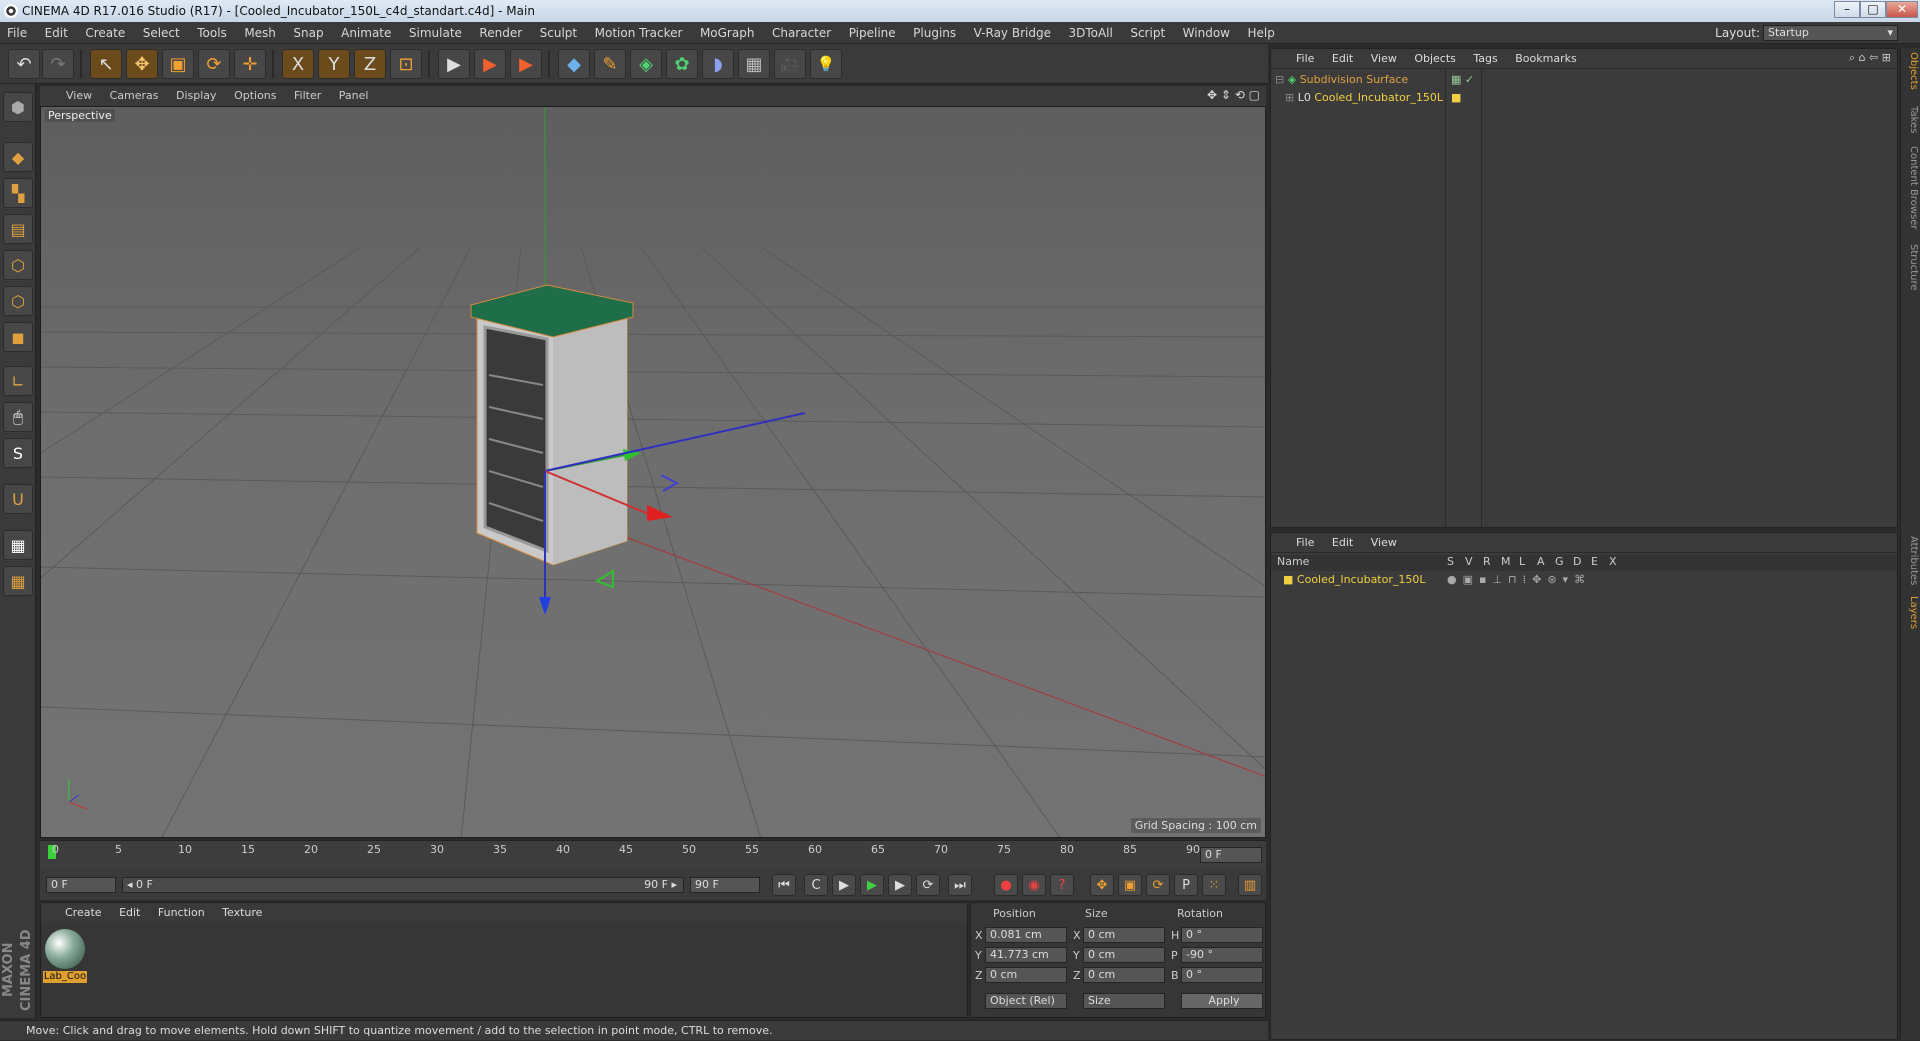  Describe the element at coordinates (1124, 935) in the screenshot. I see `size-x-field: 0 cm` at that location.